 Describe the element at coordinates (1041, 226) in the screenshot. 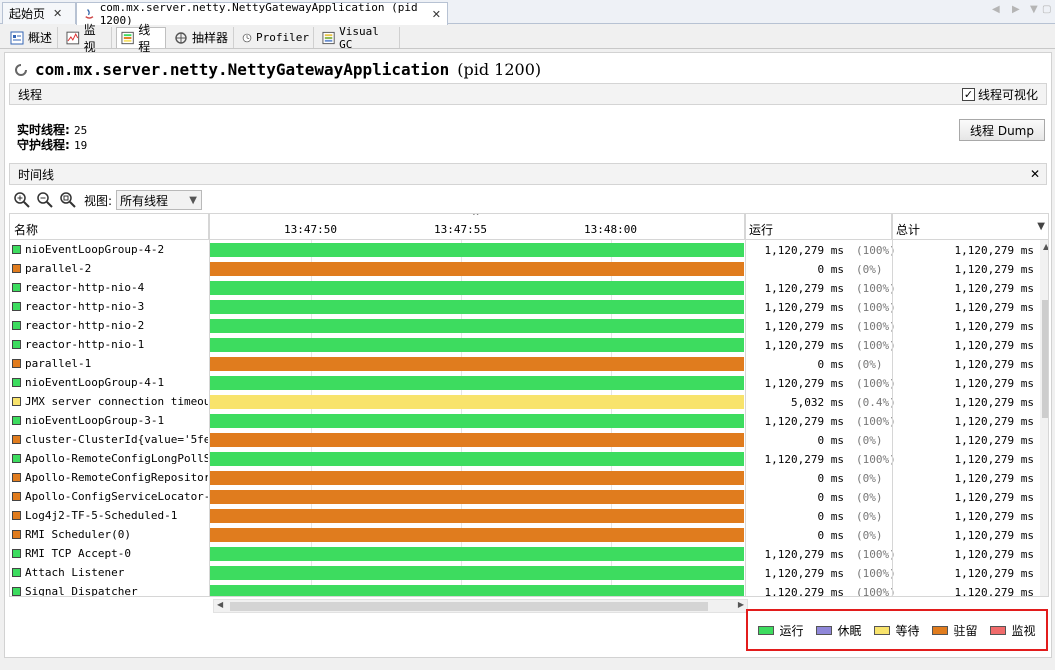

I see `column-menu-icon: ▼` at that location.